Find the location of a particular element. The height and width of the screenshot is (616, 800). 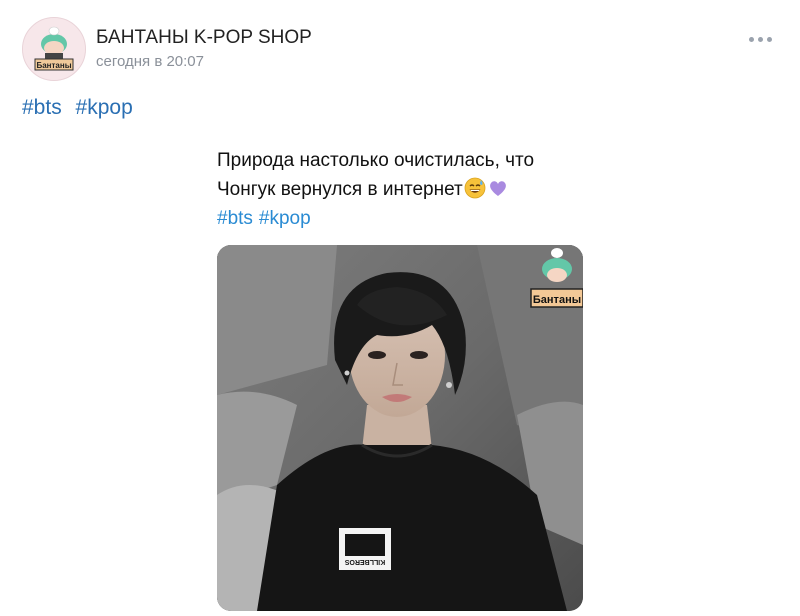

avatar-mascot-icon: Бантаны is located at coordinates (54, 49).